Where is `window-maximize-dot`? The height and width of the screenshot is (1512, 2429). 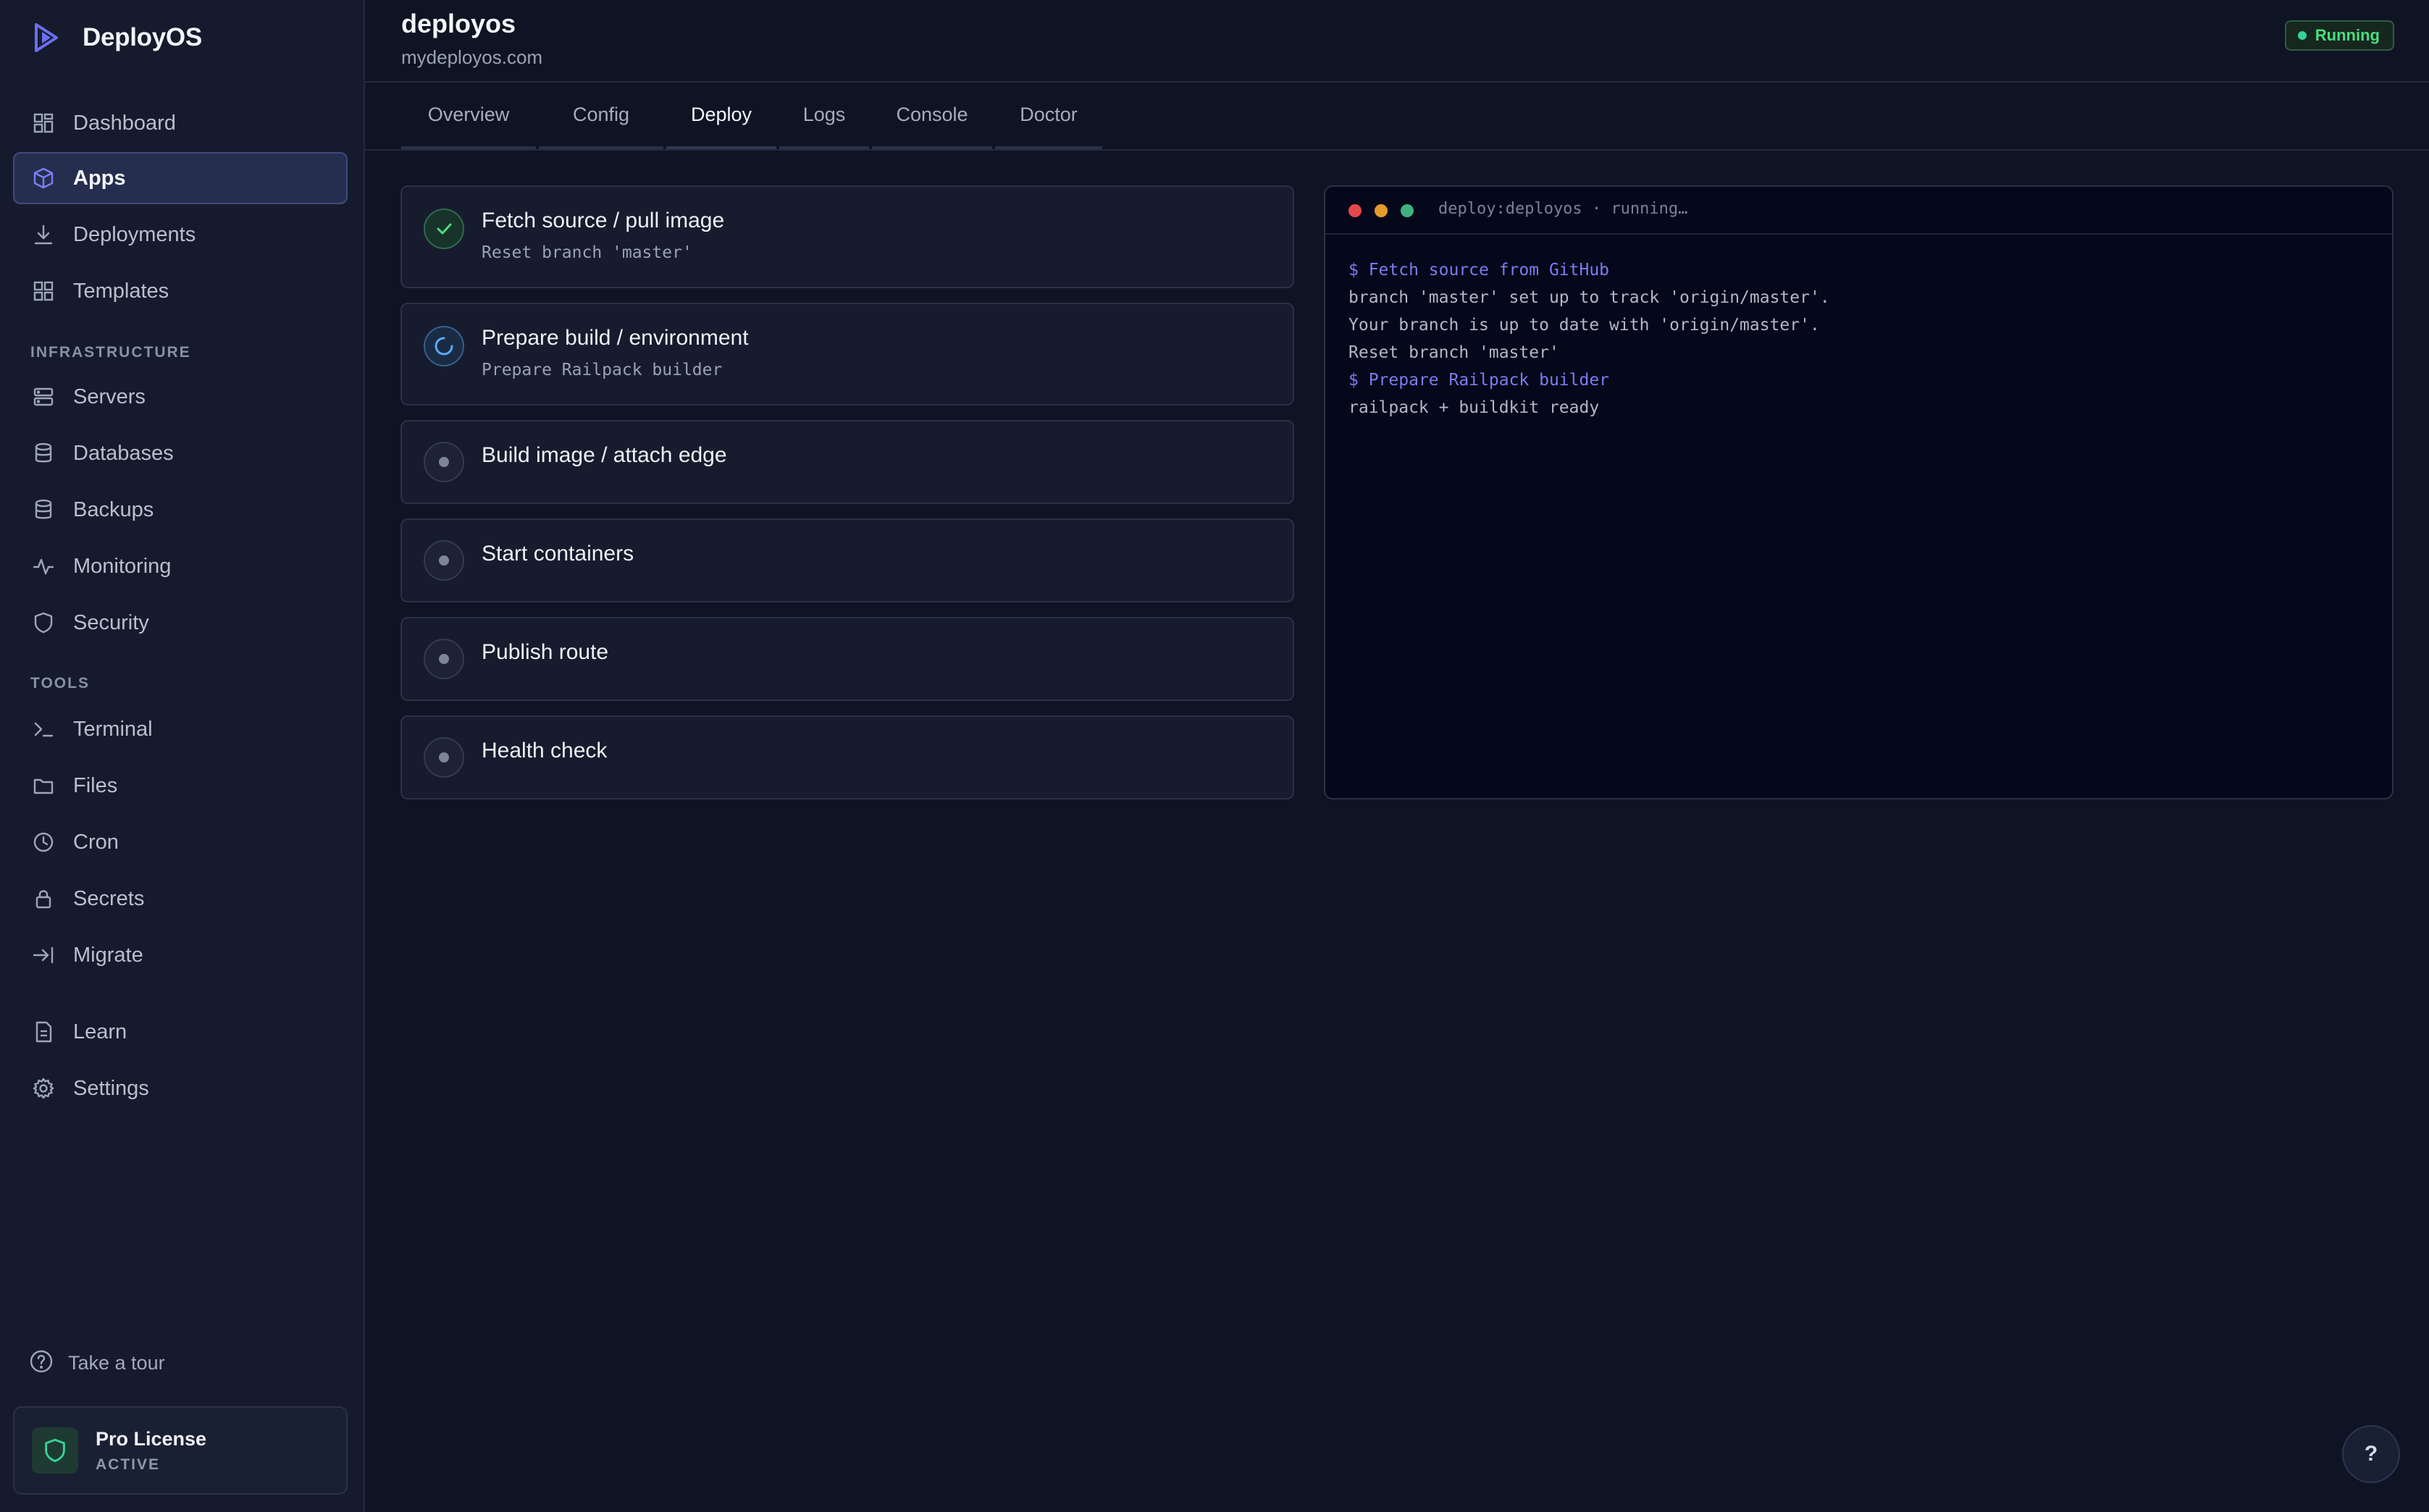
window-maximize-dot is located at coordinates (1407, 210).